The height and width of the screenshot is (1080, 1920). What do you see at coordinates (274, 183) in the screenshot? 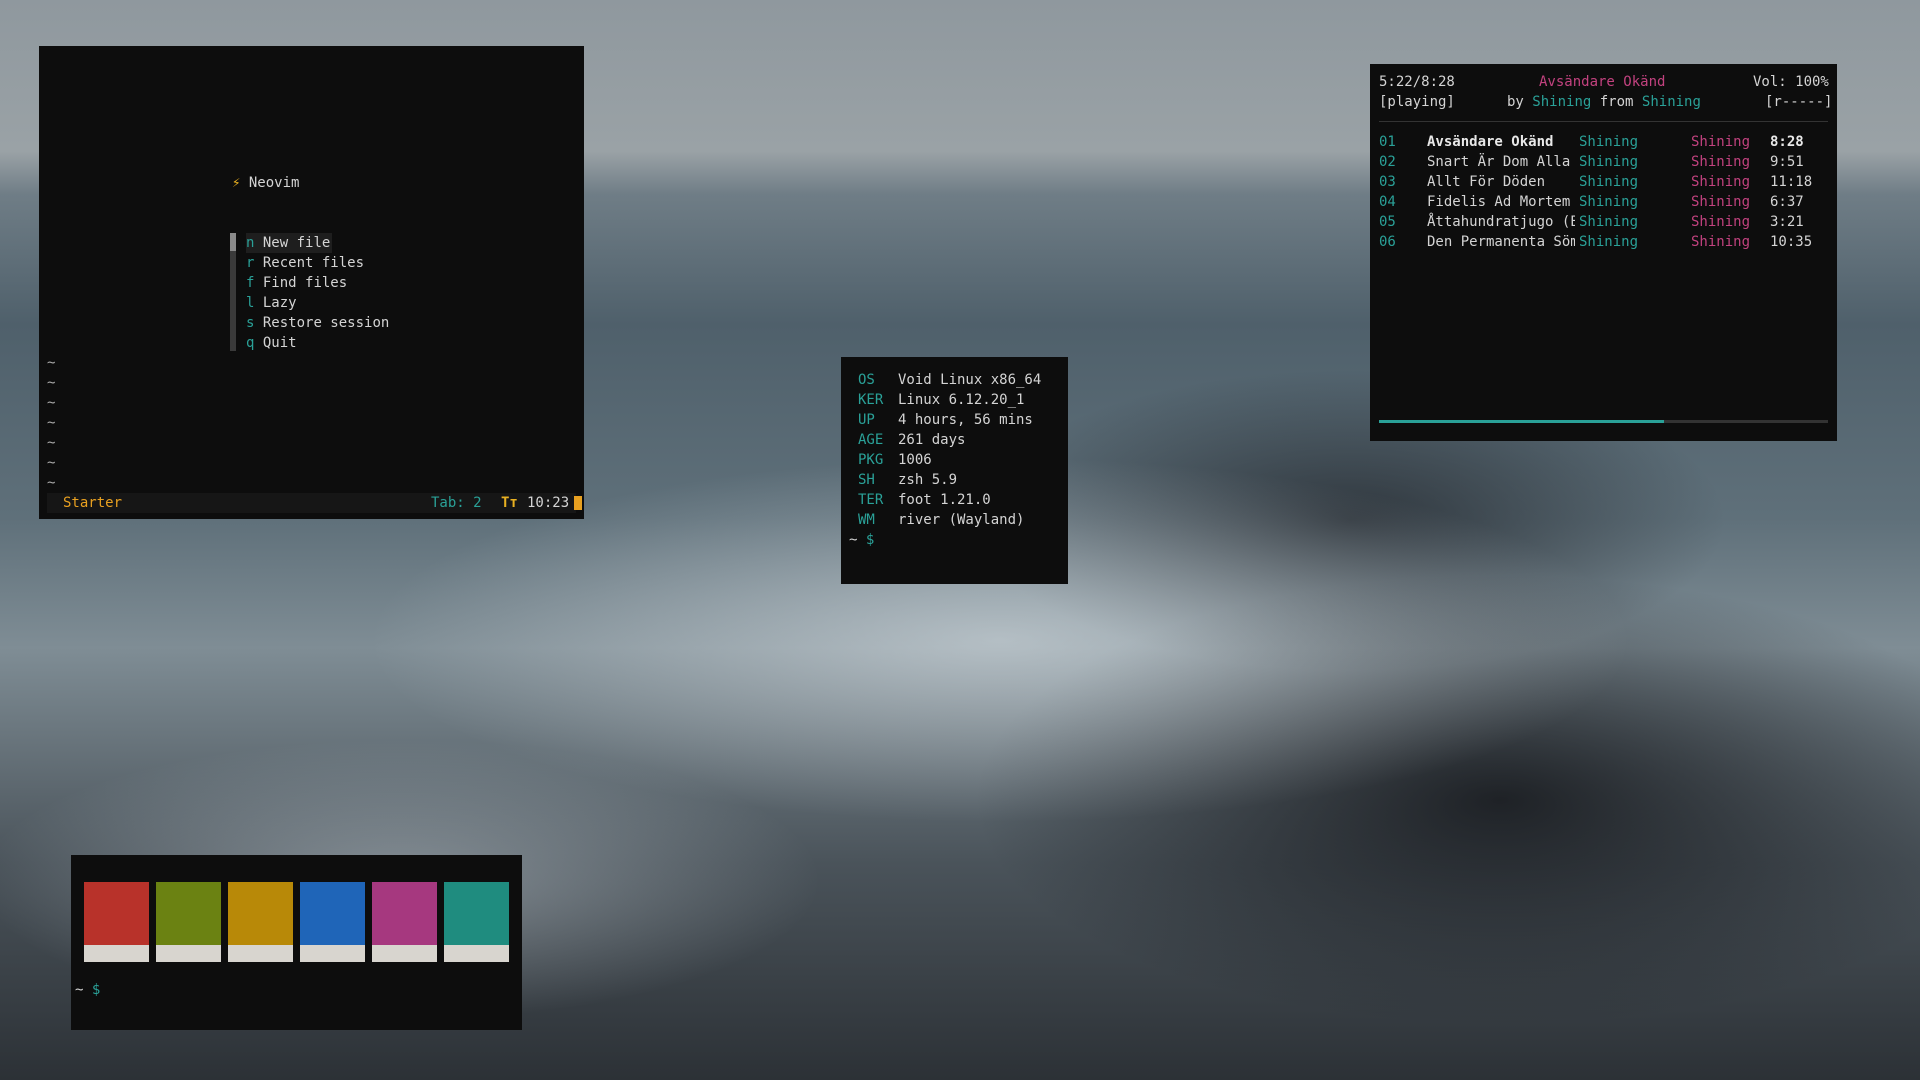
I see `dashboard-title-text: Neovim` at bounding box center [274, 183].